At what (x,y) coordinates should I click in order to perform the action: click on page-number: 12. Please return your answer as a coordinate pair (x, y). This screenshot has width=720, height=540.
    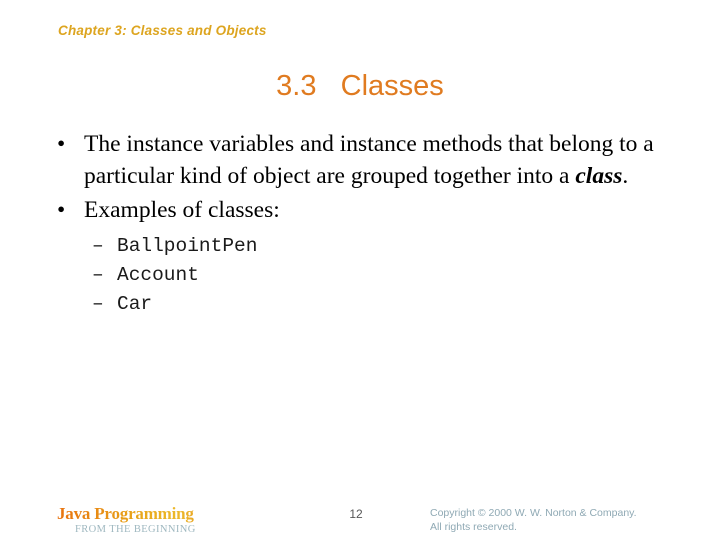
    Looking at the image, I should click on (356, 514).